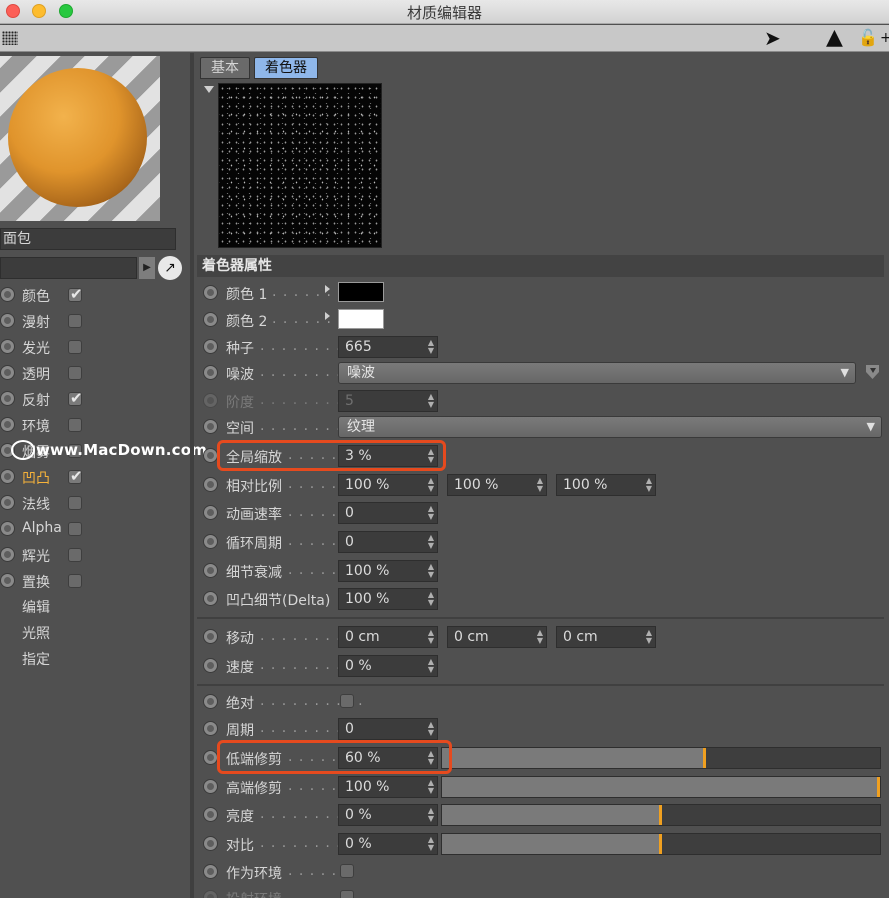  I want to click on channel-glow: 辉光, so click(95, 556).